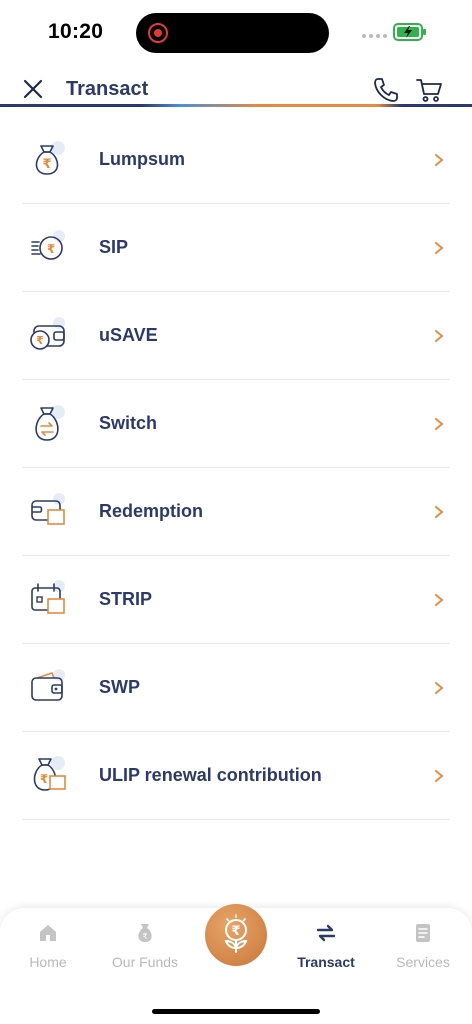 Image resolution: width=472 pixels, height=1024 pixels. I want to click on nav-label: Transact, so click(326, 962).